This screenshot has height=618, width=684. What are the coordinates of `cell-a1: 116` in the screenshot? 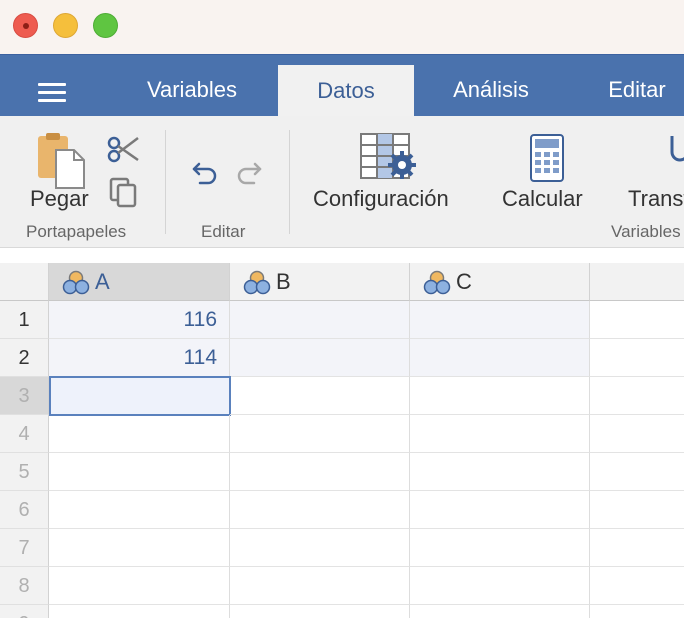 It's located at (139, 320).